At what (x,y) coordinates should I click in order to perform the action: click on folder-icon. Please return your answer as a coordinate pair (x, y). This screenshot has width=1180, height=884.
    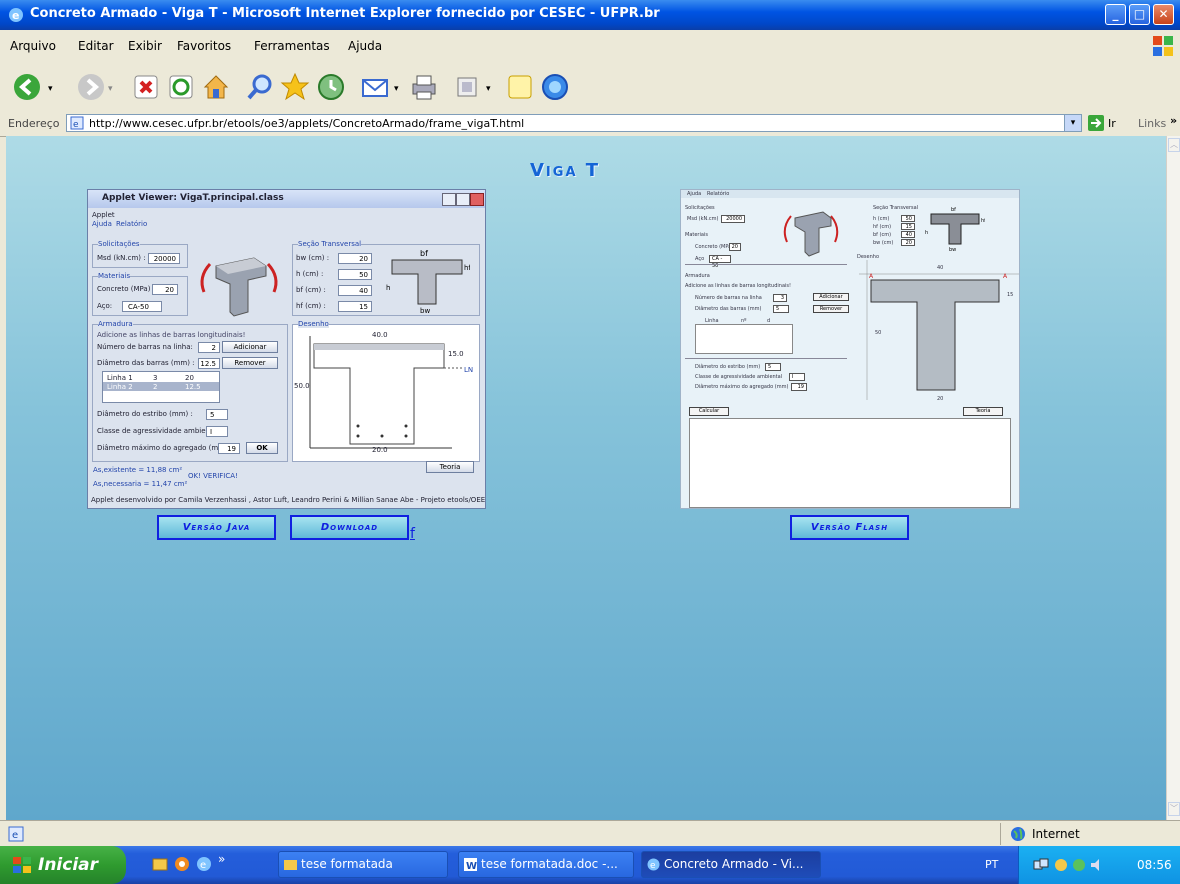
    Looking at the image, I should click on (290, 865).